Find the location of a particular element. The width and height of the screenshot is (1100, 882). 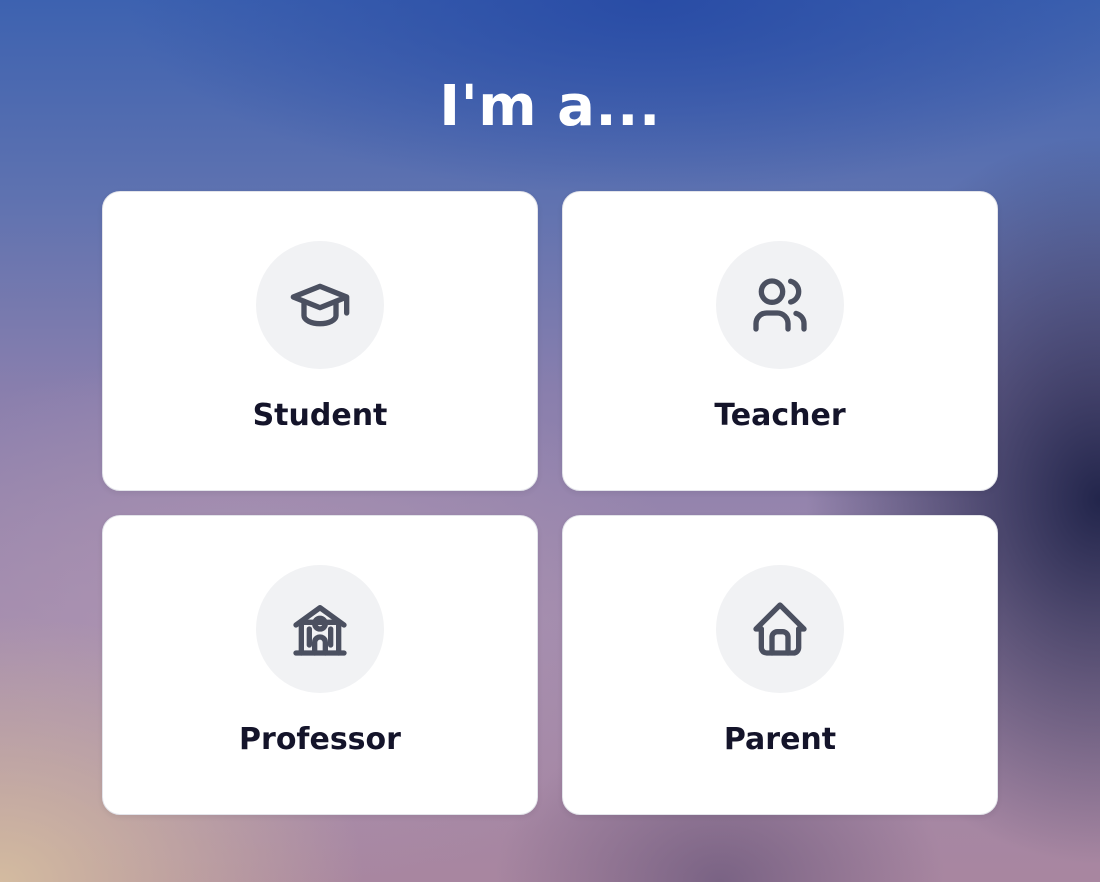

role-card-student: Student is located at coordinates (320, 341).